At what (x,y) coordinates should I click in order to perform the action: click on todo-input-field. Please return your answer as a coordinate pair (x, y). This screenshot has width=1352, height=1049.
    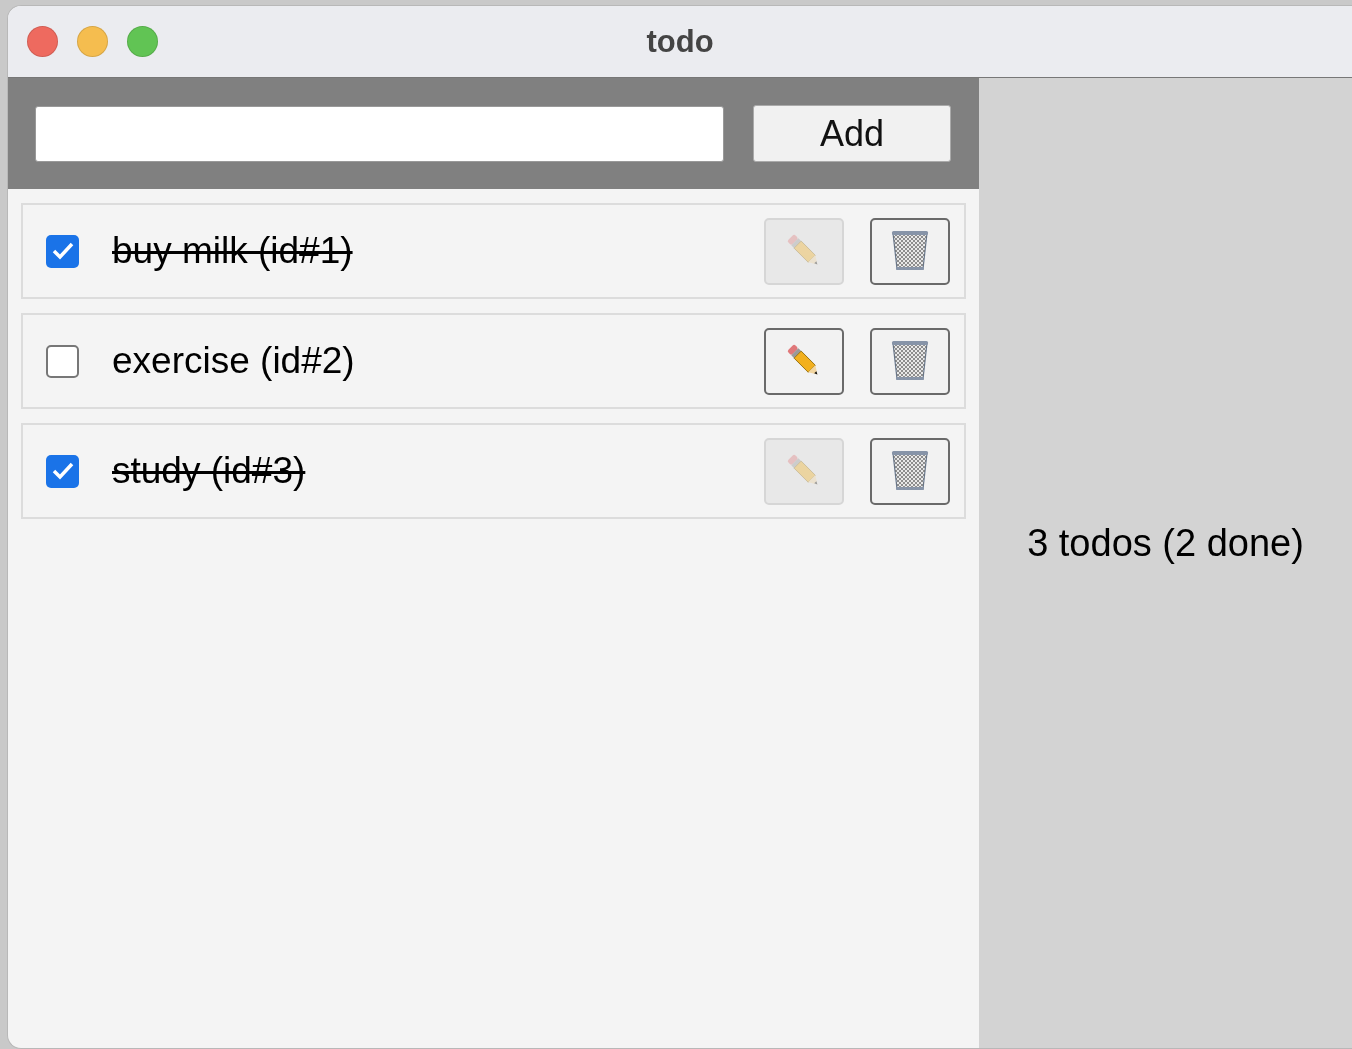
    Looking at the image, I should click on (379, 133).